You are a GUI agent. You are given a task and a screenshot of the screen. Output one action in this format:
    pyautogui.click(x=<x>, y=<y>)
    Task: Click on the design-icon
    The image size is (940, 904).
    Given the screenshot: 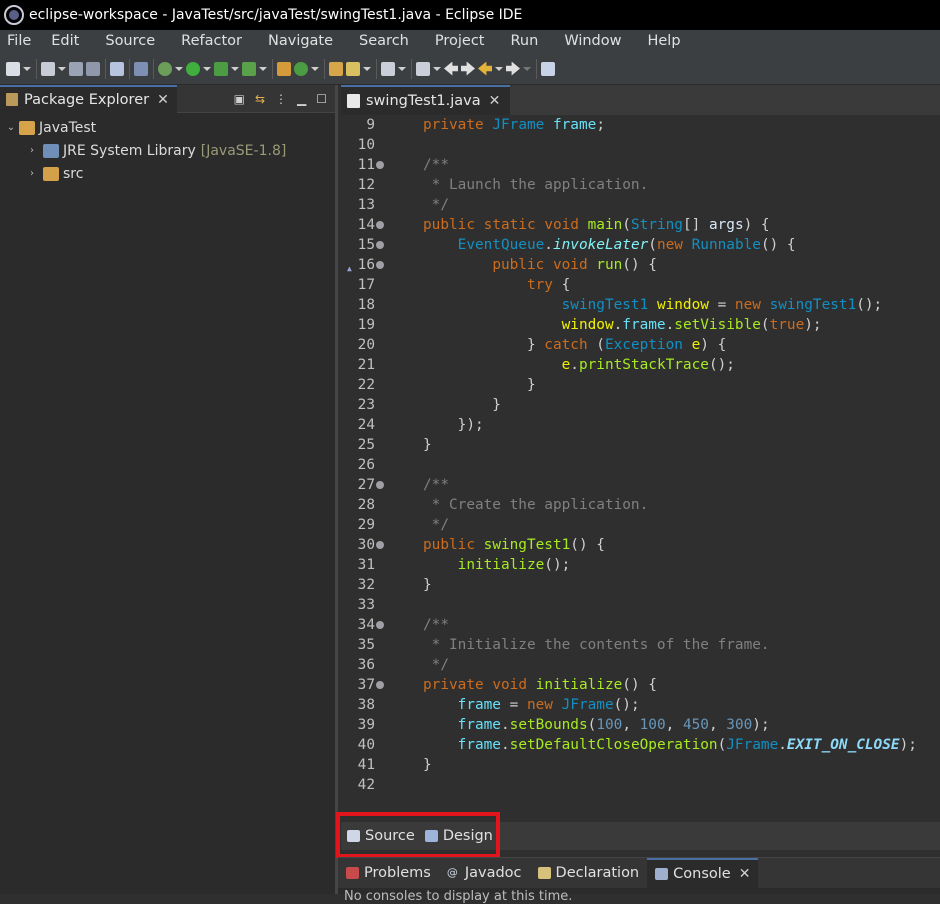 What is the action you would take?
    pyautogui.click(x=431, y=836)
    